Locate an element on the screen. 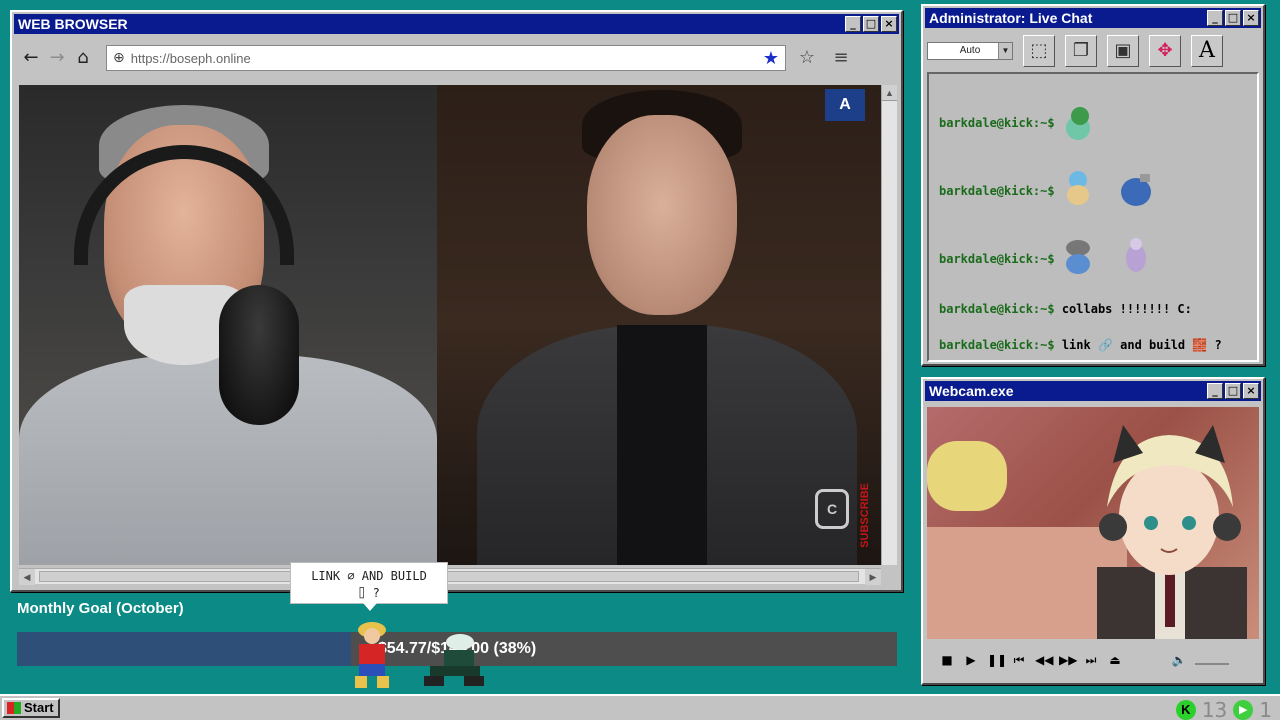 Image resolution: width=1280 pixels, height=720 pixels. font-tool-icon: A is located at coordinates (1207, 51).